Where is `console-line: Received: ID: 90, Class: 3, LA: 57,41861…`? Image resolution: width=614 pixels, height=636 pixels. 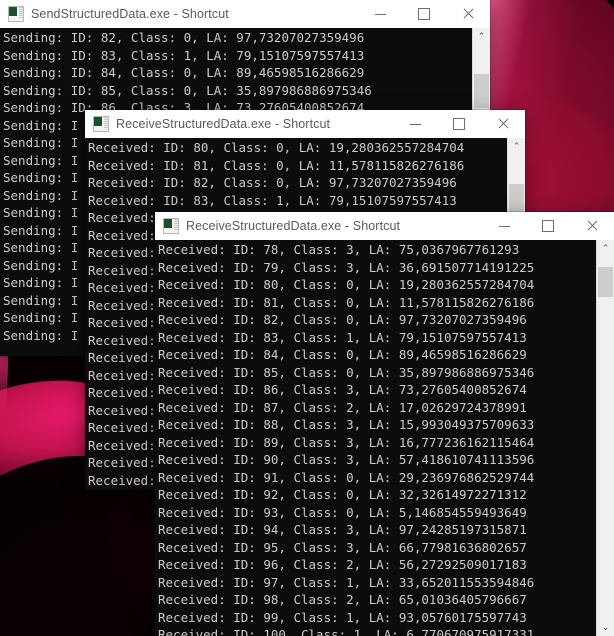
console-line: Received: ID: 90, Class: 3, LA: 57,41861… is located at coordinates (346, 459).